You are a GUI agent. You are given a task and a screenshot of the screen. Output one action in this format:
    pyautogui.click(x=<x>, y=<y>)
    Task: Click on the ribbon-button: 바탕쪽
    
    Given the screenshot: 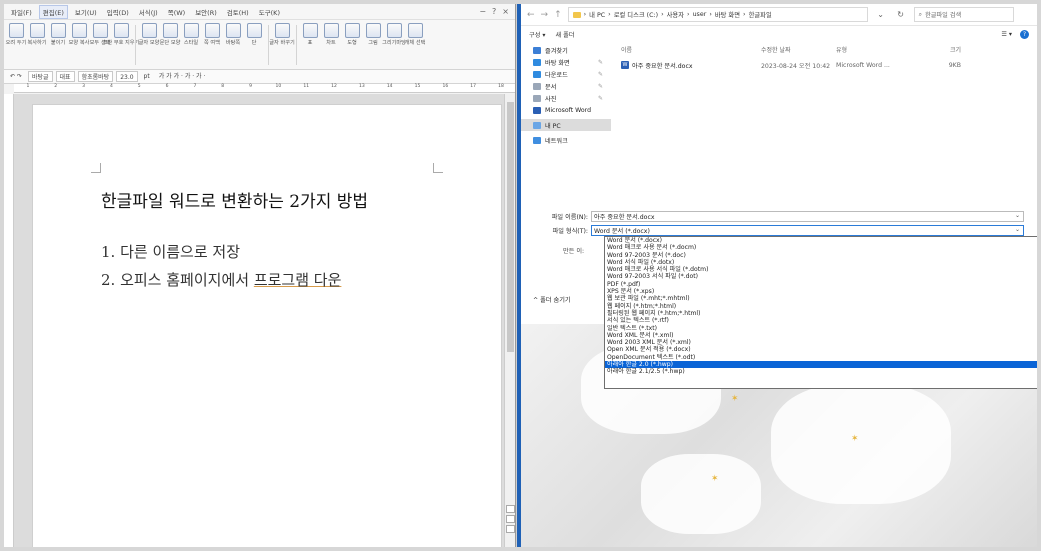 What is the action you would take?
    pyautogui.click(x=233, y=34)
    